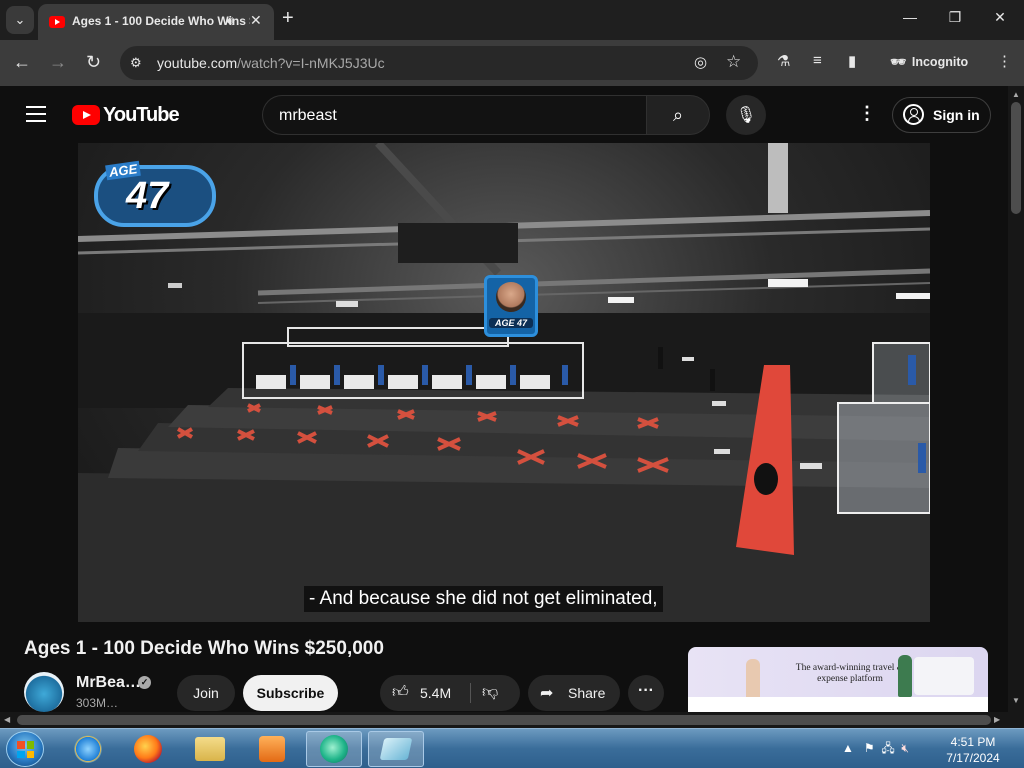 This screenshot has width=1024, height=768. I want to click on address-url: youtube.com/watch?v=I-nMKJ5J3Uc, so click(271, 63).